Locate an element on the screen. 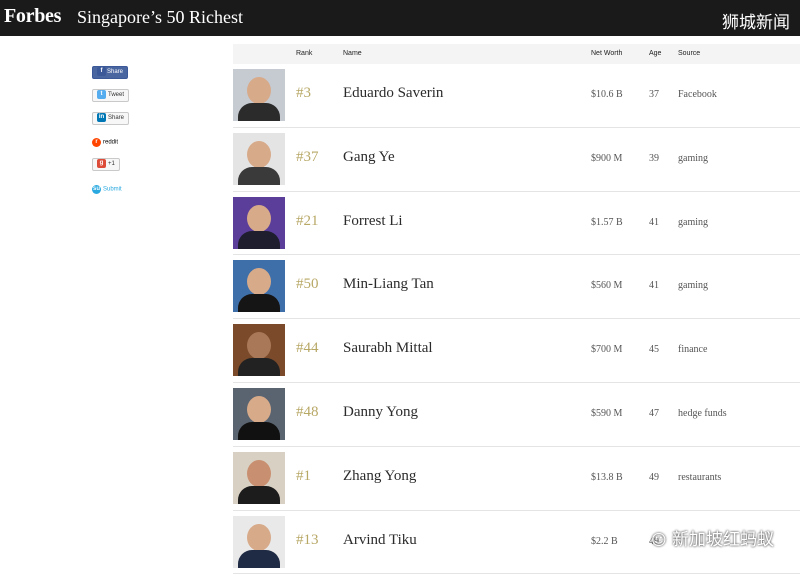  person-name: Arvind Tiku is located at coordinates (380, 540).